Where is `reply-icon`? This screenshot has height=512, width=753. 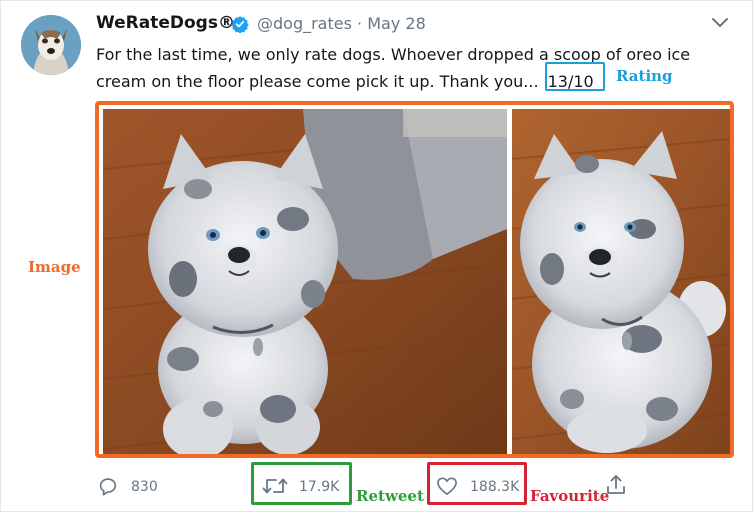
reply-icon is located at coordinates (108, 486).